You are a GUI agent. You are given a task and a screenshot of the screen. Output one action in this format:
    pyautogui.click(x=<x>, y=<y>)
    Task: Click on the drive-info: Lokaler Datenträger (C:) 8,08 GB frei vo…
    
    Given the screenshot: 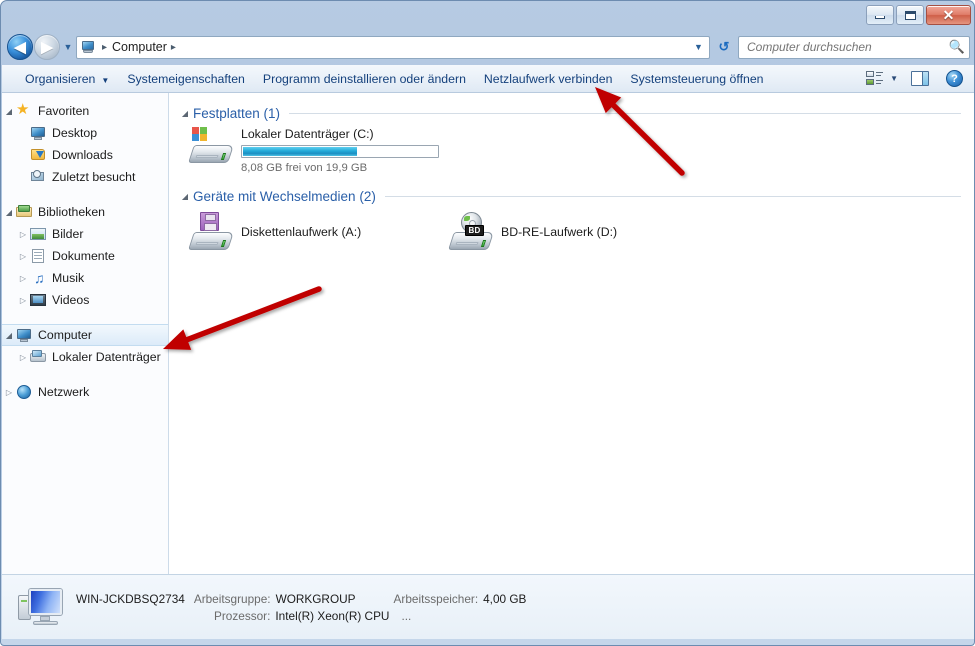 What is the action you would take?
    pyautogui.click(x=340, y=149)
    